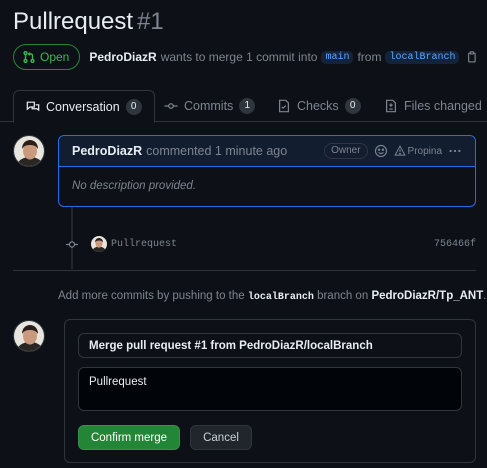 This screenshot has height=468, width=487. I want to click on tab-files-changed: Files changed 1, so click(435, 106).